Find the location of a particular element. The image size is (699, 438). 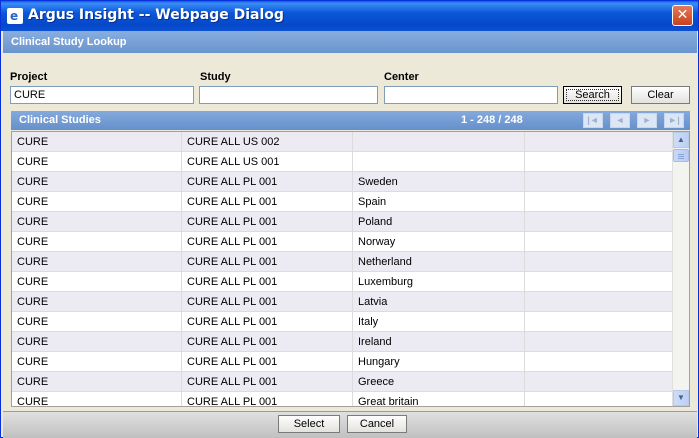

table-row: CURE CURE ALL PL 001 Latvia is located at coordinates (343, 302).